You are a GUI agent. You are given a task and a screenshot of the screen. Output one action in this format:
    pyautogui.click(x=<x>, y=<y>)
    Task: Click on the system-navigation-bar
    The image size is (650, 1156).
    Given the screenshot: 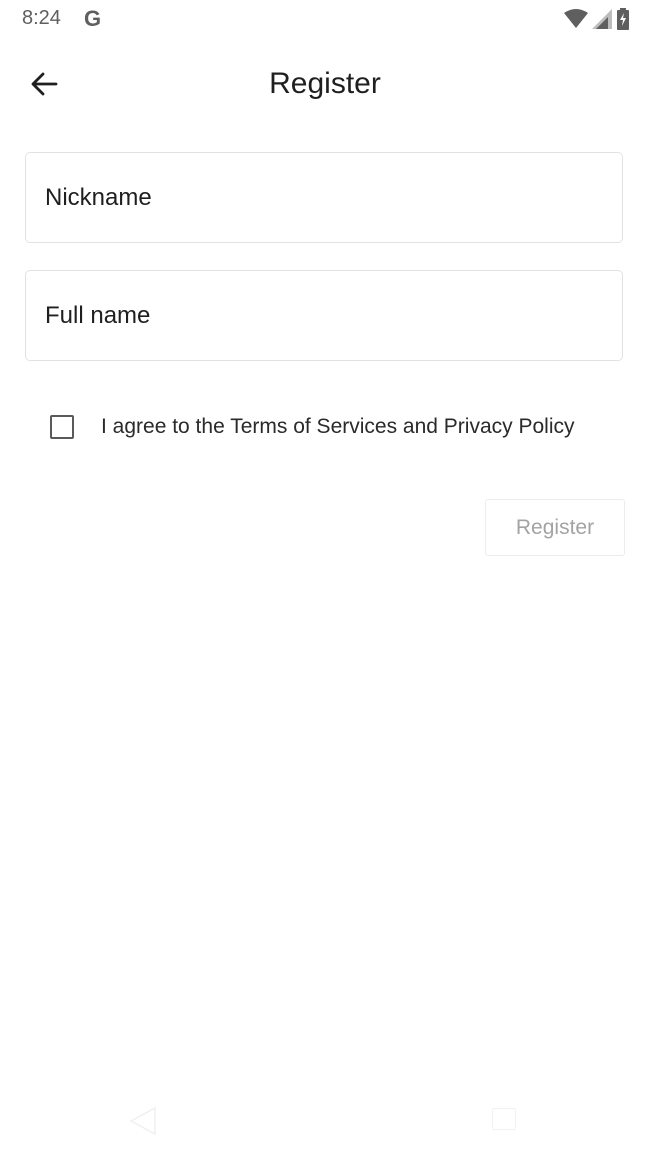 What is the action you would take?
    pyautogui.click(x=325, y=1126)
    